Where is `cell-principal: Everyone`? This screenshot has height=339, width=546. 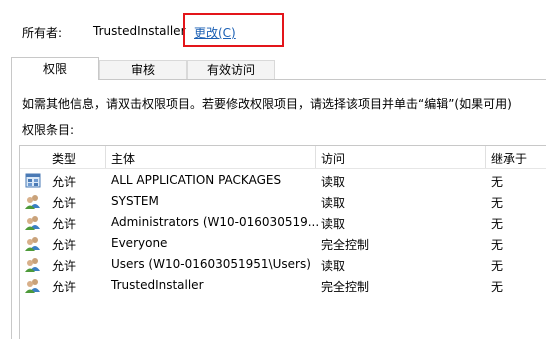
cell-principal: Everyone is located at coordinates (139, 243).